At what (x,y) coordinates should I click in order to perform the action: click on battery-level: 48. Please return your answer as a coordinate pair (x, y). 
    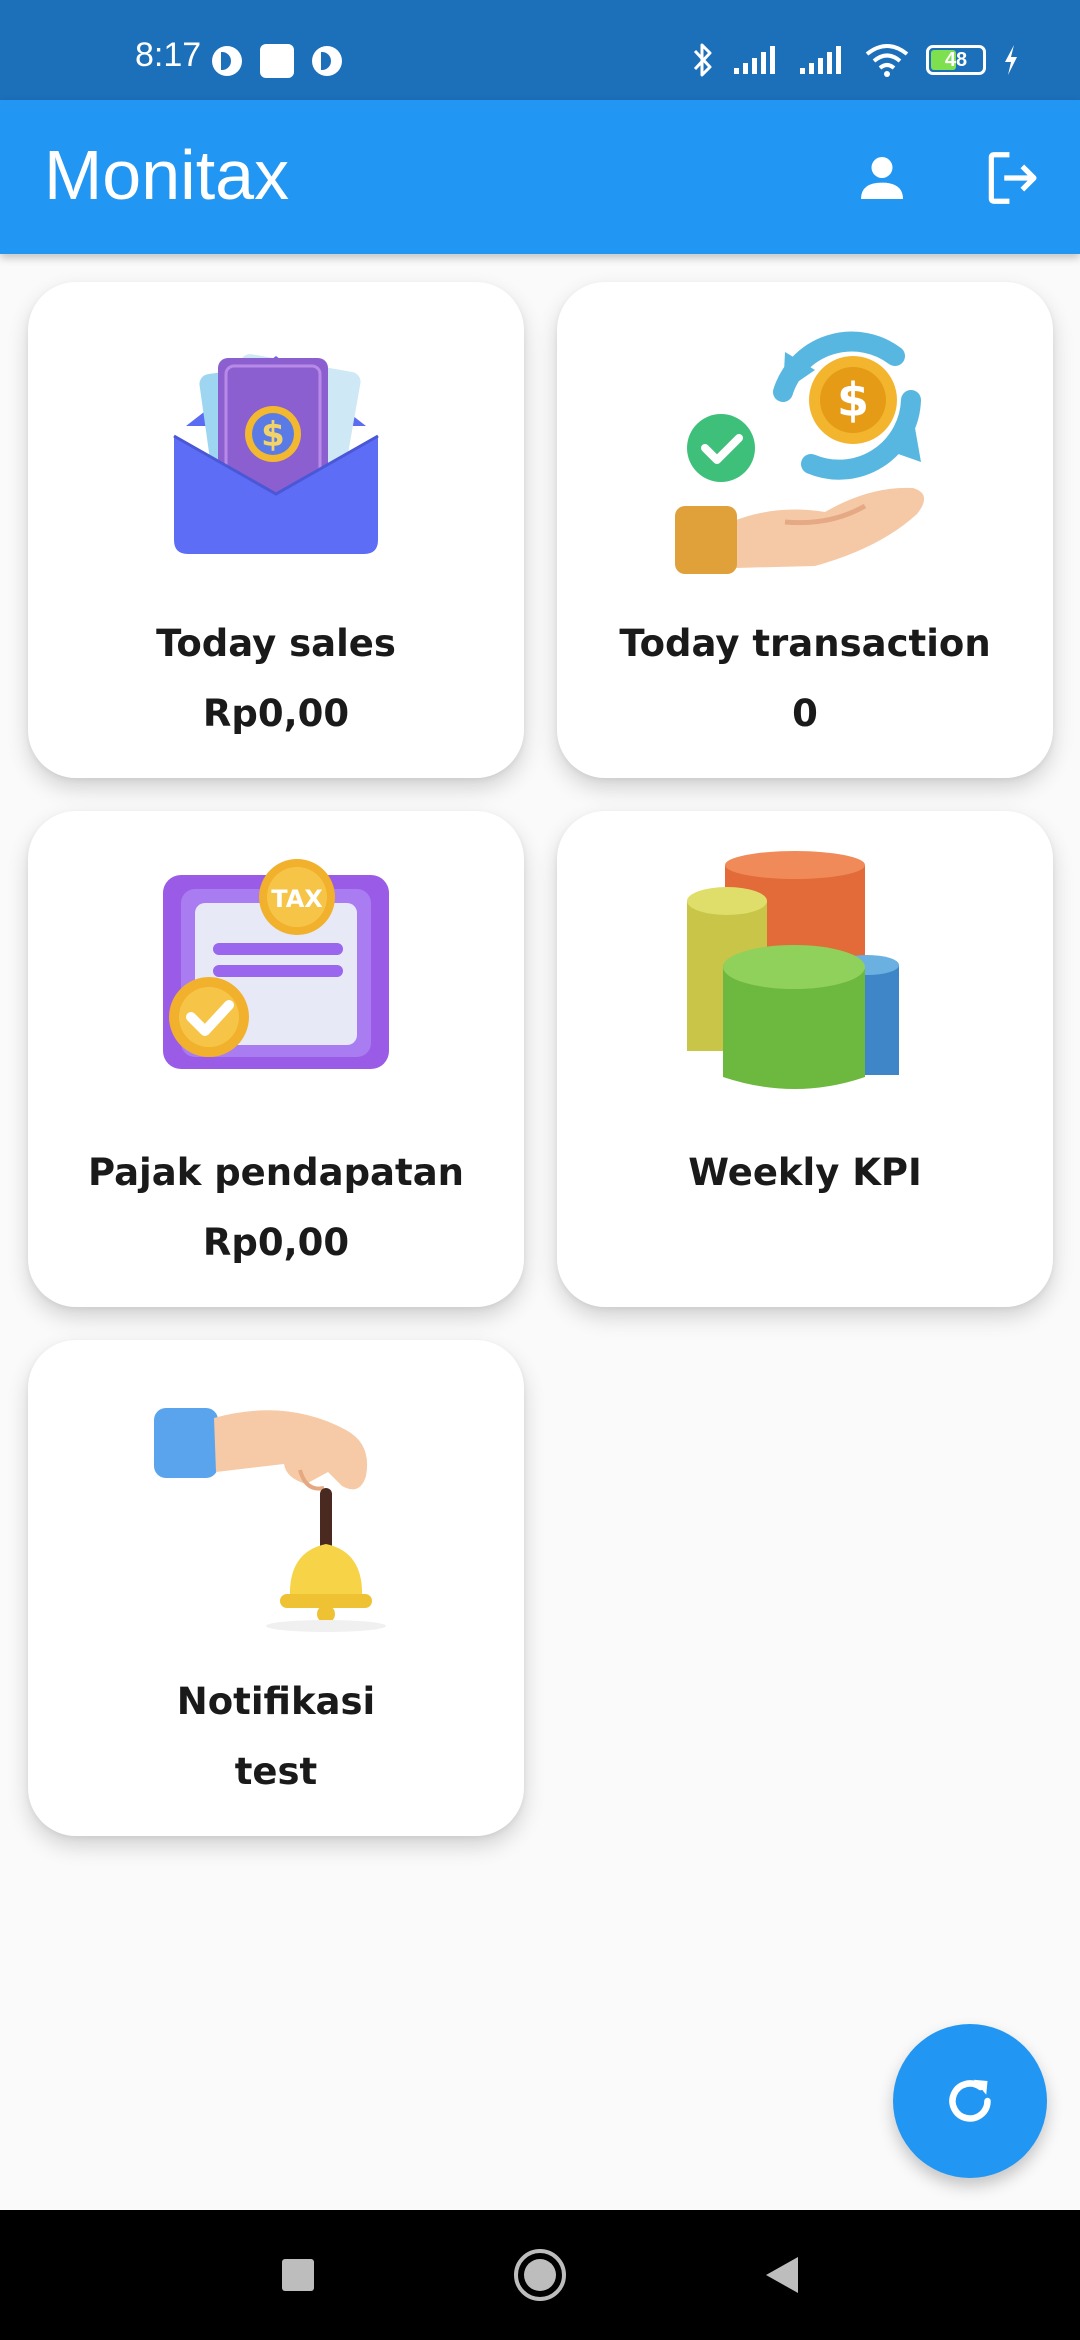
    Looking at the image, I should click on (956, 60).